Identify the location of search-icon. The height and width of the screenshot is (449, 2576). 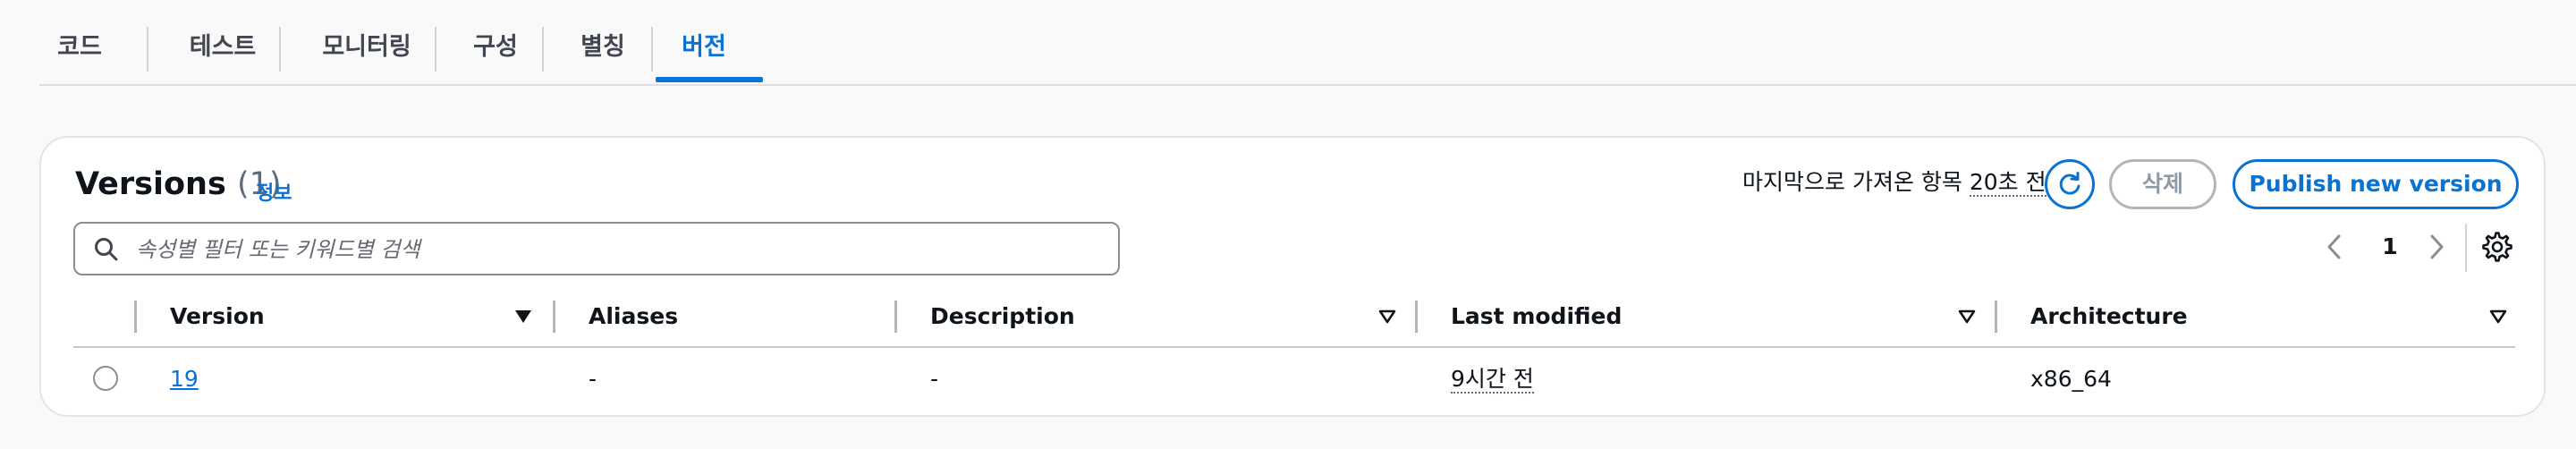
(106, 249).